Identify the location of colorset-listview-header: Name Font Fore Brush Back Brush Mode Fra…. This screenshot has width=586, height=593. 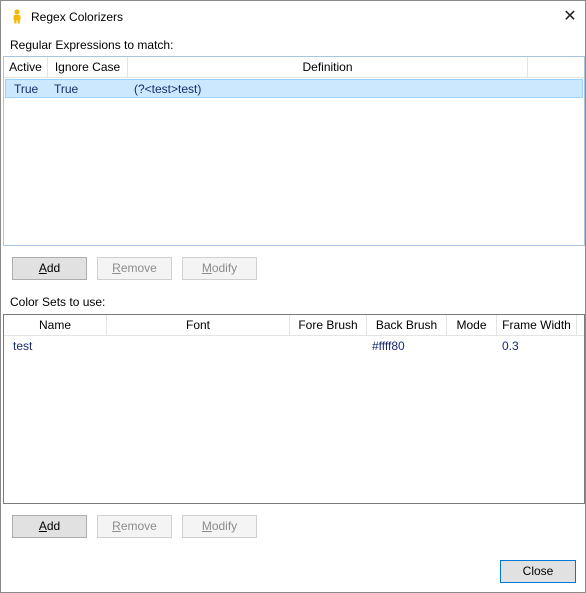
(294, 325).